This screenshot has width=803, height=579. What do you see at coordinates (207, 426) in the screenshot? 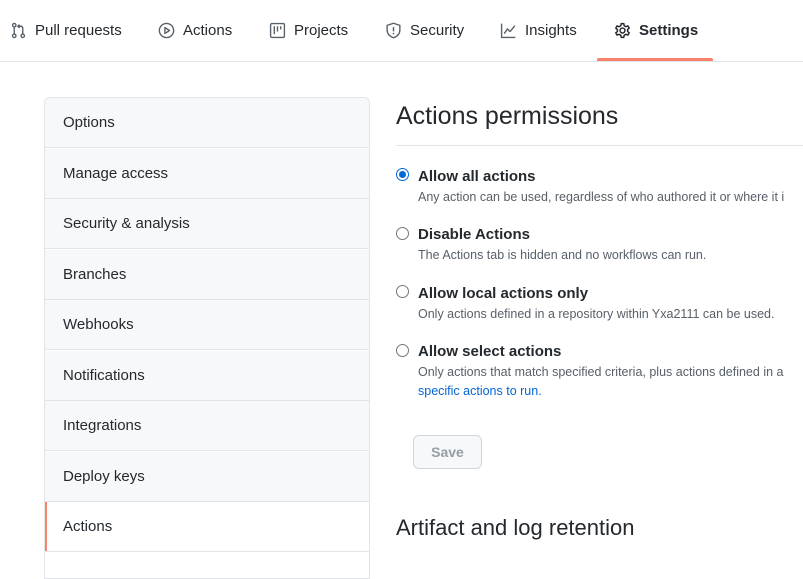
I see `sidebar-item-integrations: Integrations` at bounding box center [207, 426].